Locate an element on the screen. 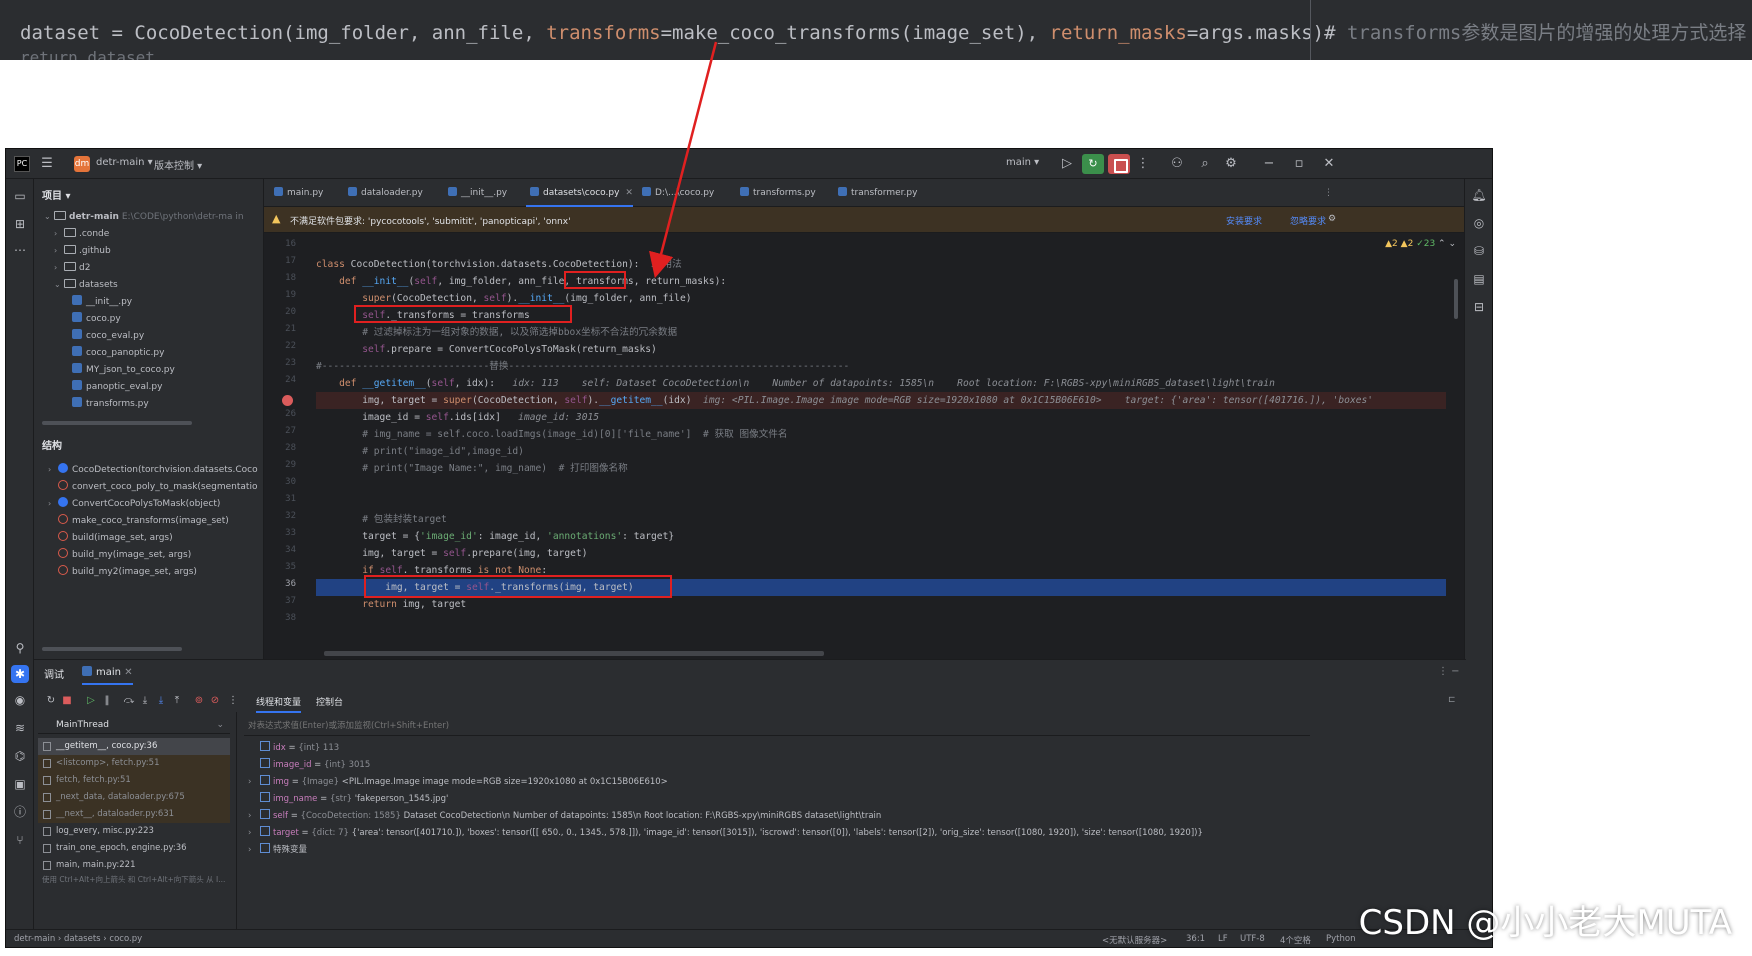  variable-row: img_name = {str} 'fakeperson_1545.jpg' is located at coordinates (348, 799).